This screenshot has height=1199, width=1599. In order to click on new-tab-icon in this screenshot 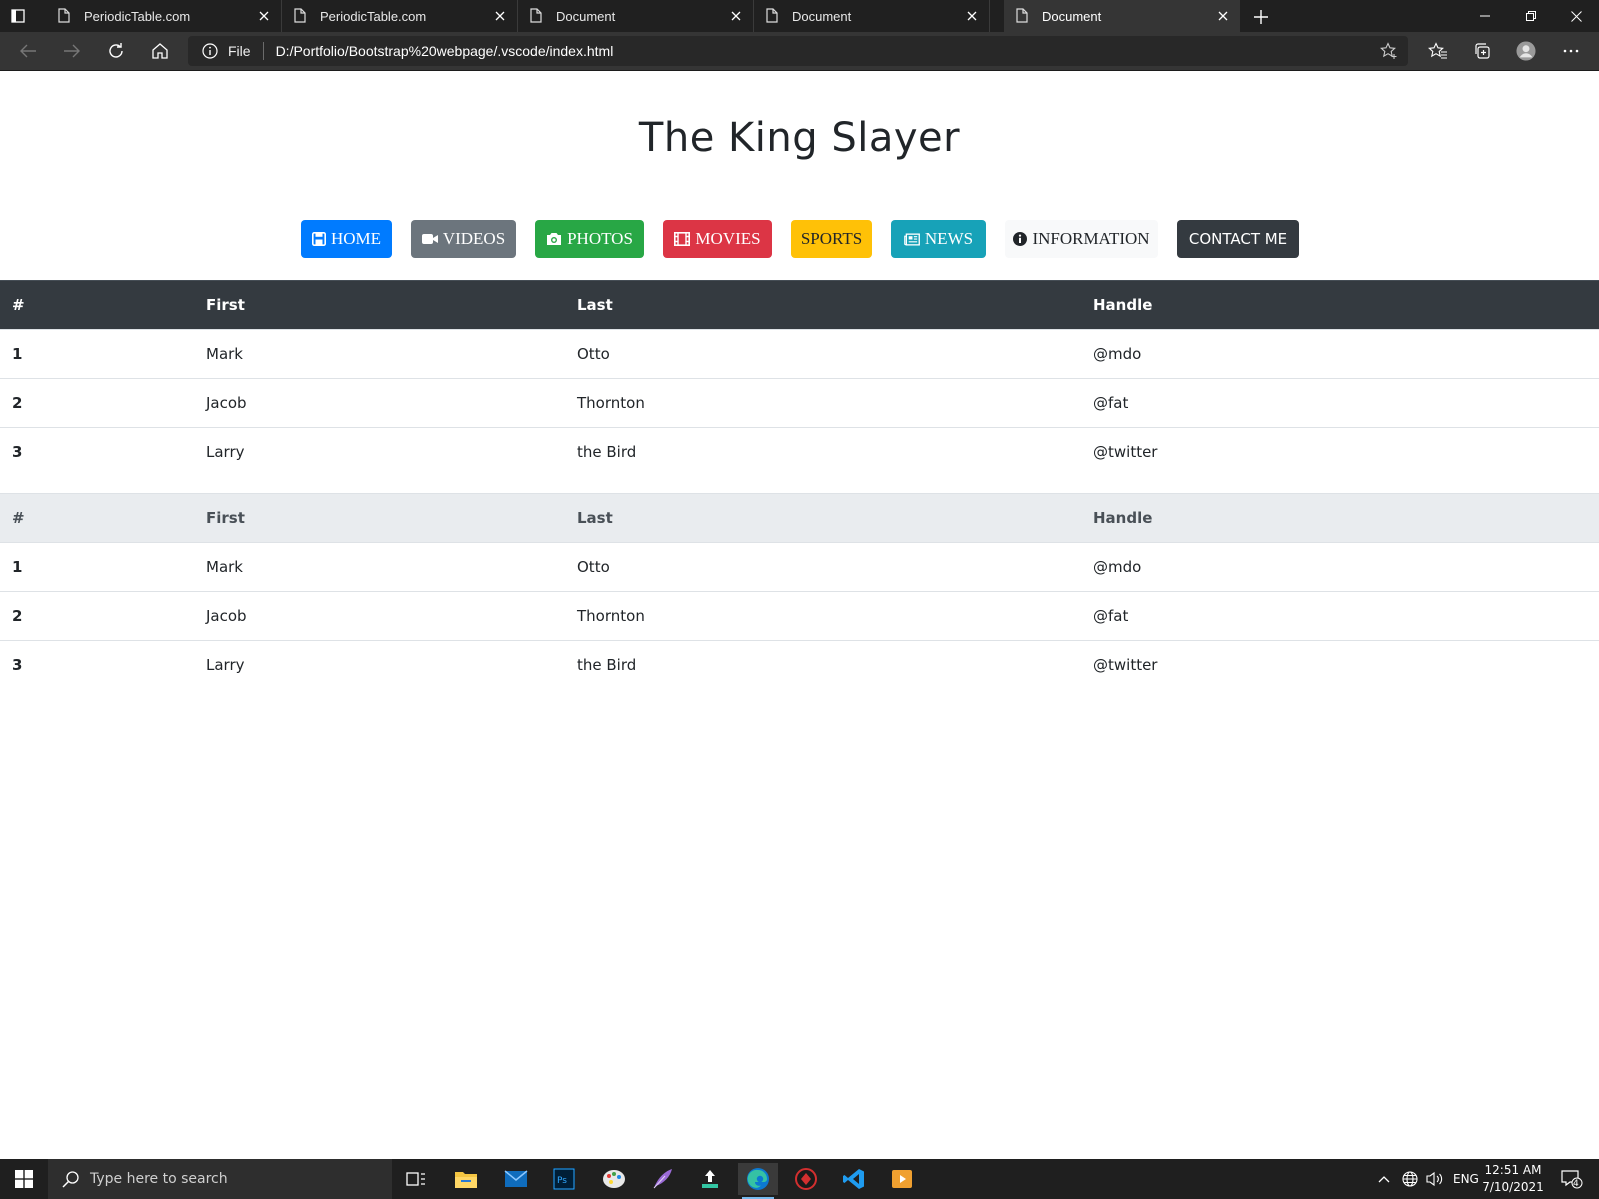, I will do `click(1261, 17)`.